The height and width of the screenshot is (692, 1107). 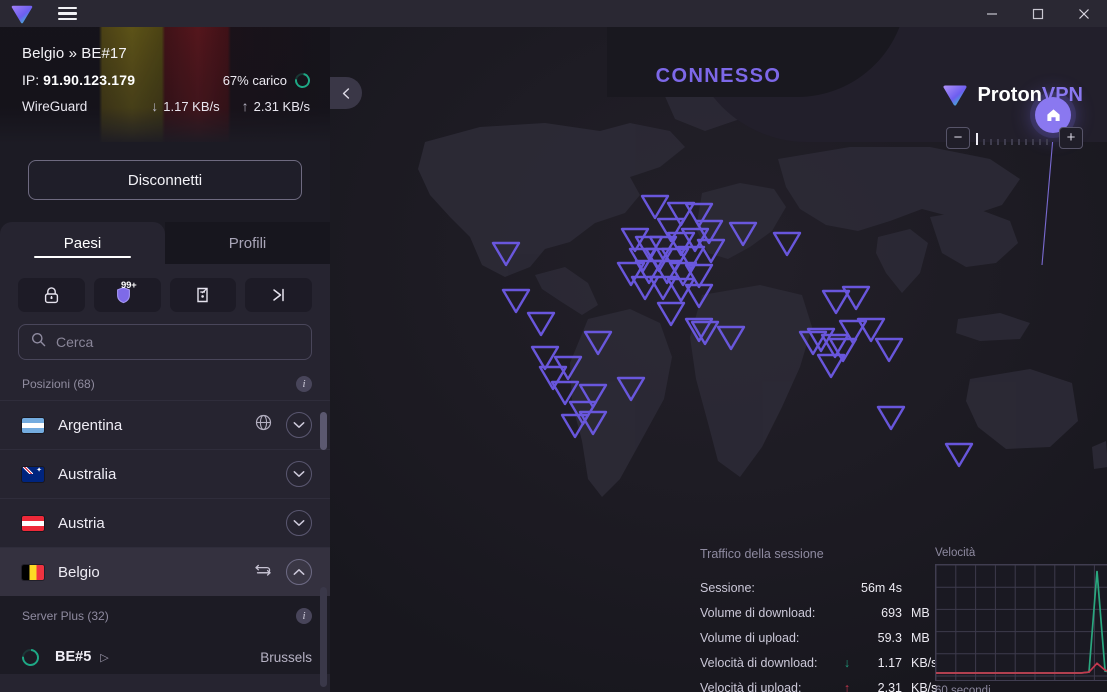 I want to click on brand-name-proton: Proton, so click(x=1009, y=94).